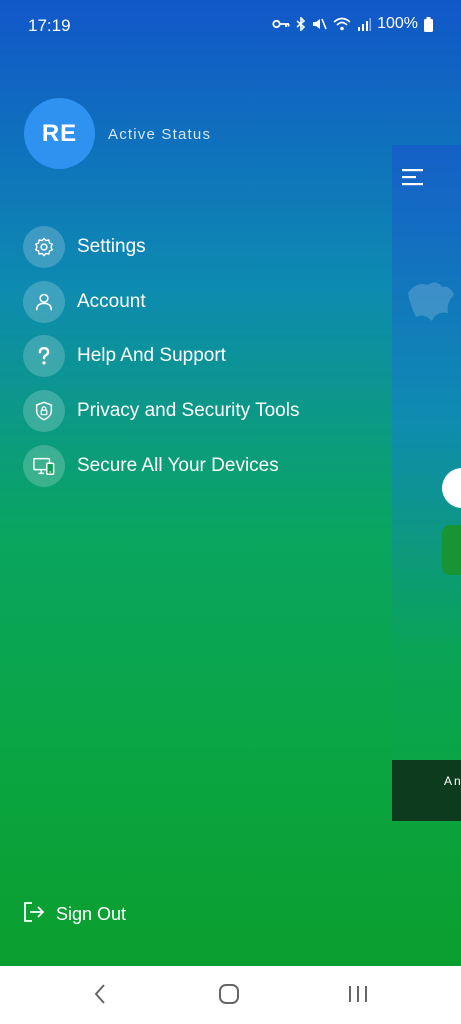  I want to click on avatar: RE, so click(59, 133).